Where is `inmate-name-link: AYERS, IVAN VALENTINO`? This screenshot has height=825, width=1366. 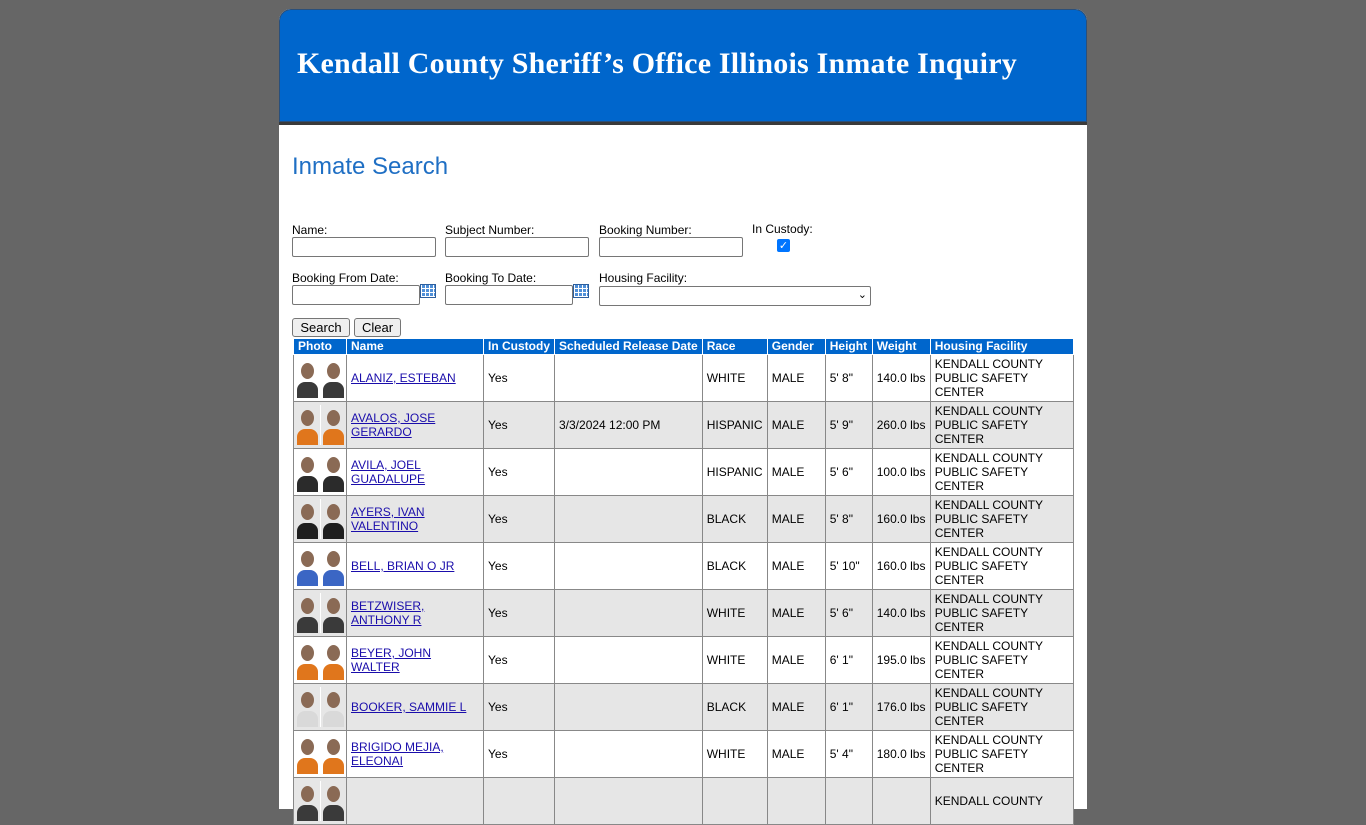
inmate-name-link: AYERS, IVAN VALENTINO is located at coordinates (388, 519).